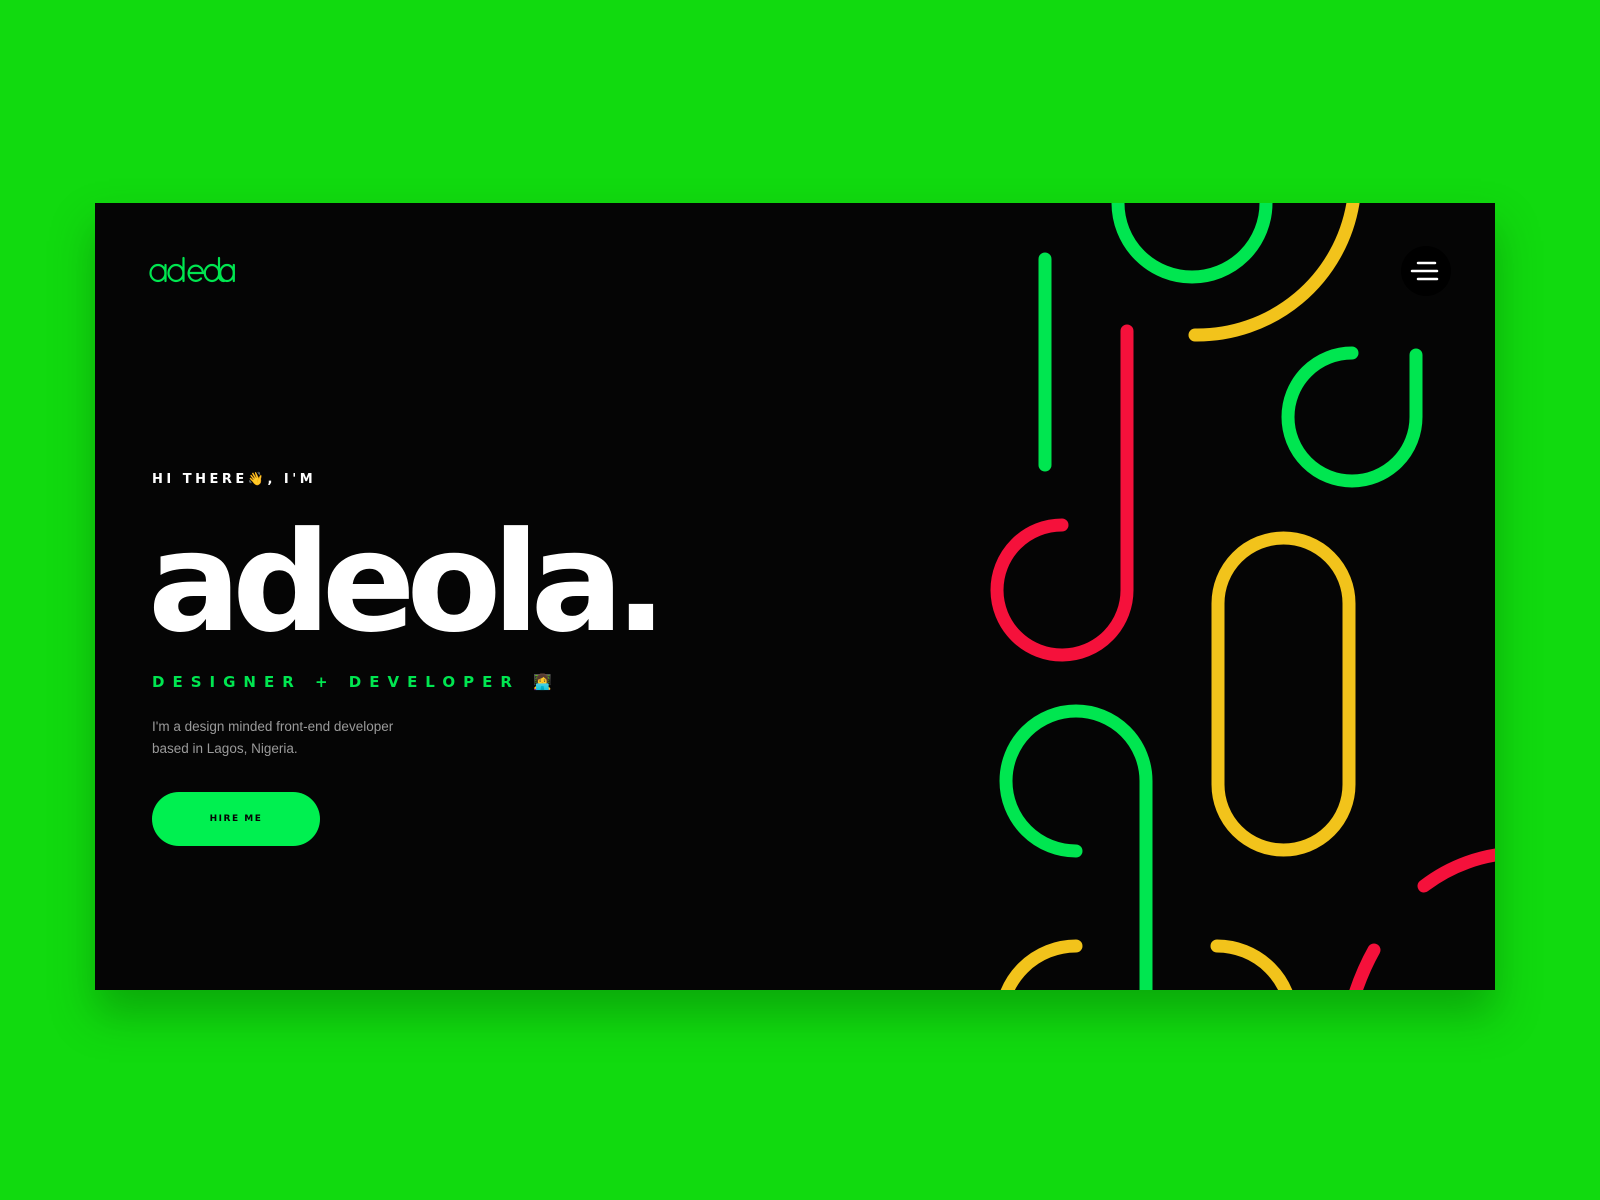  I want to click on hero-name: adeola., so click(407, 582).